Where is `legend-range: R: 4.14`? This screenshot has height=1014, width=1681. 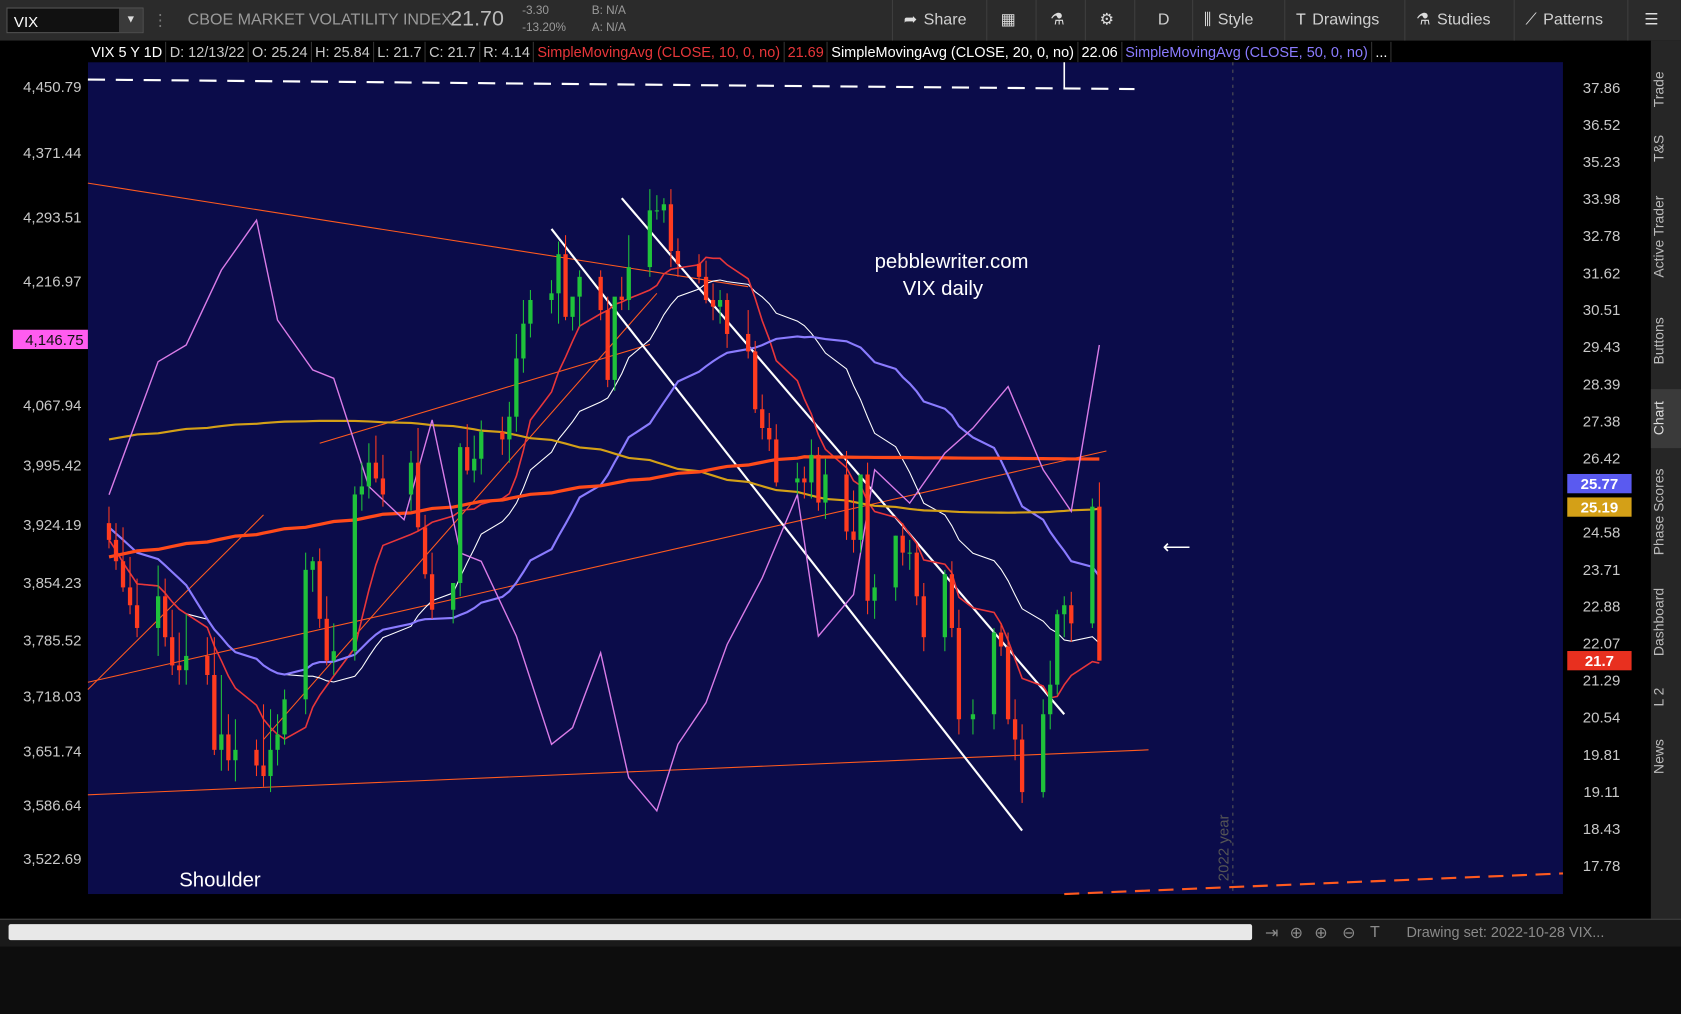 legend-range: R: 4.14 is located at coordinates (507, 52).